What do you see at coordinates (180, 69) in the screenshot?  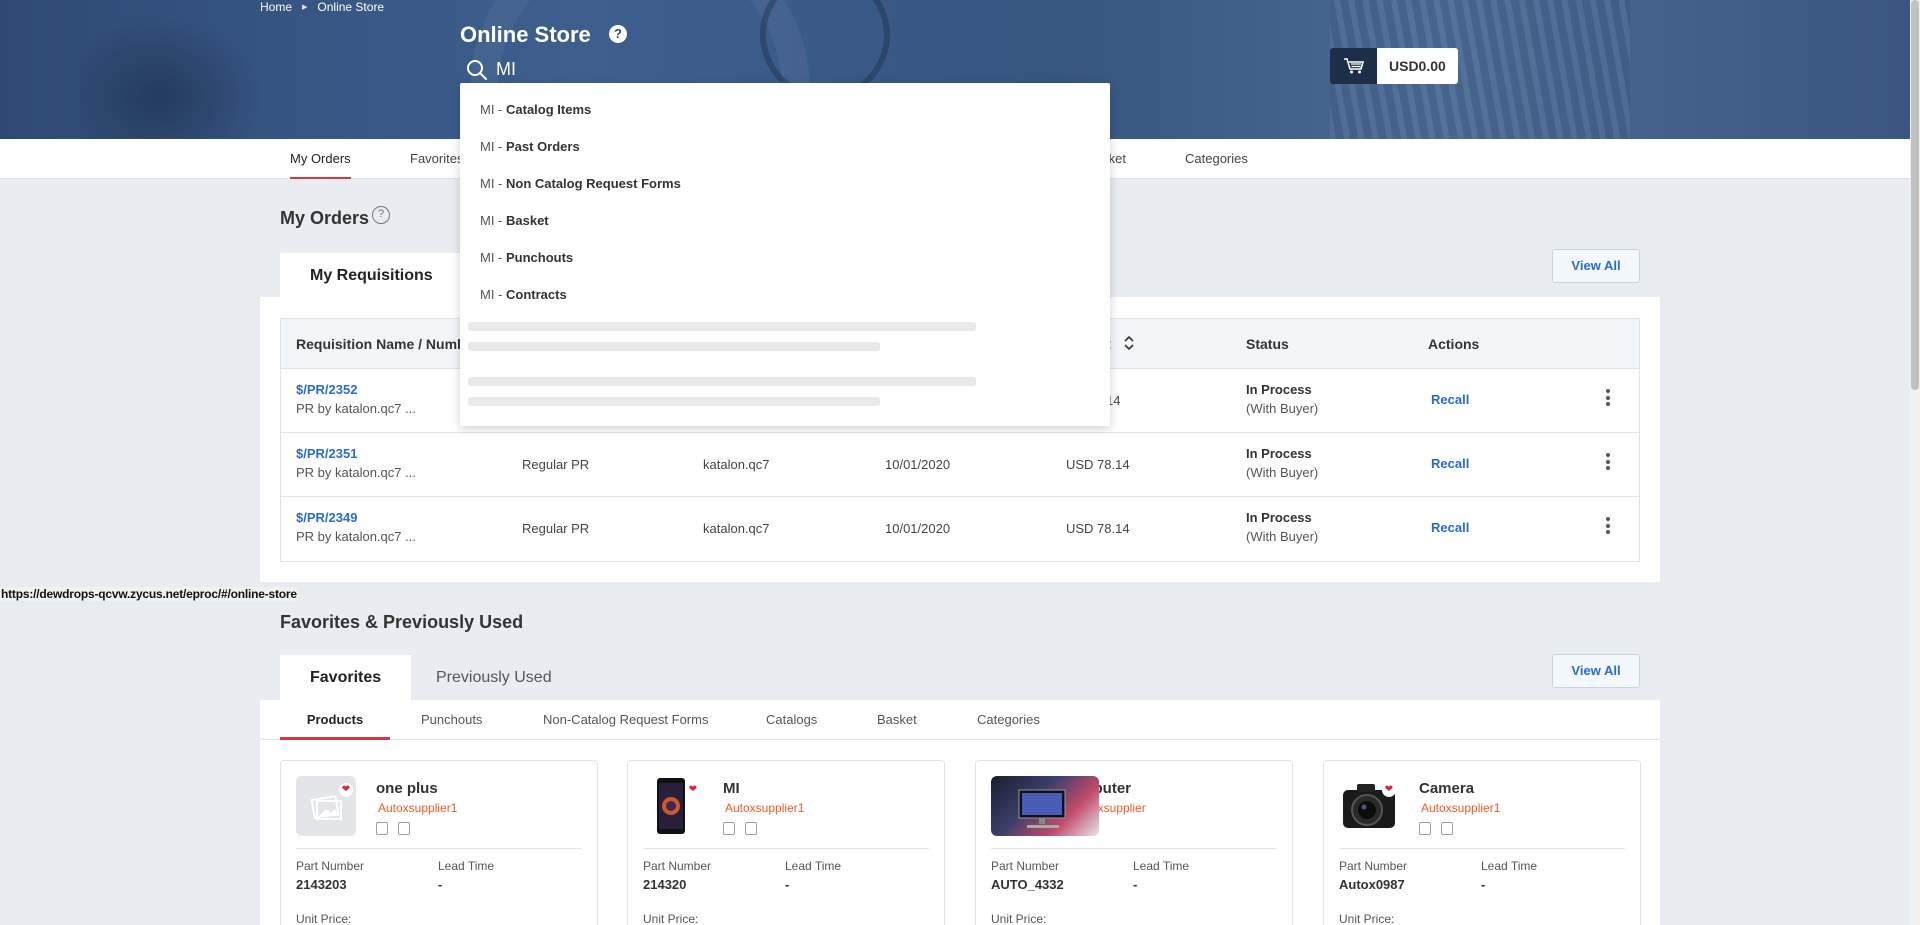 I see `banner-decoration` at bounding box center [180, 69].